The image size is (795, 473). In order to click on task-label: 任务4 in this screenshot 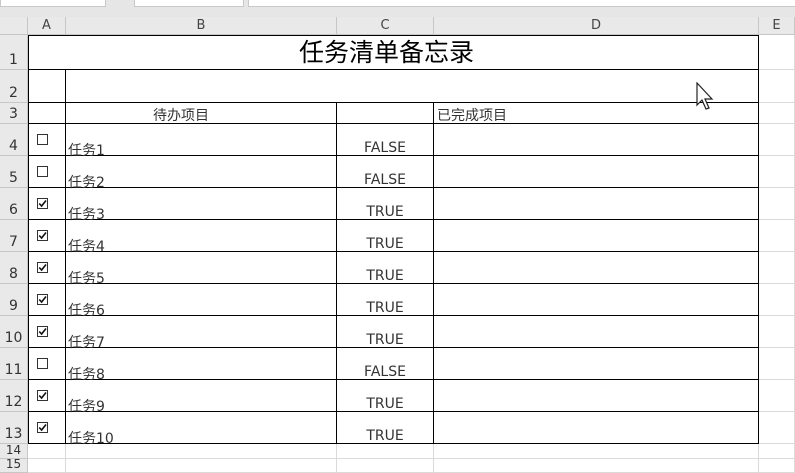, I will do `click(86, 247)`.